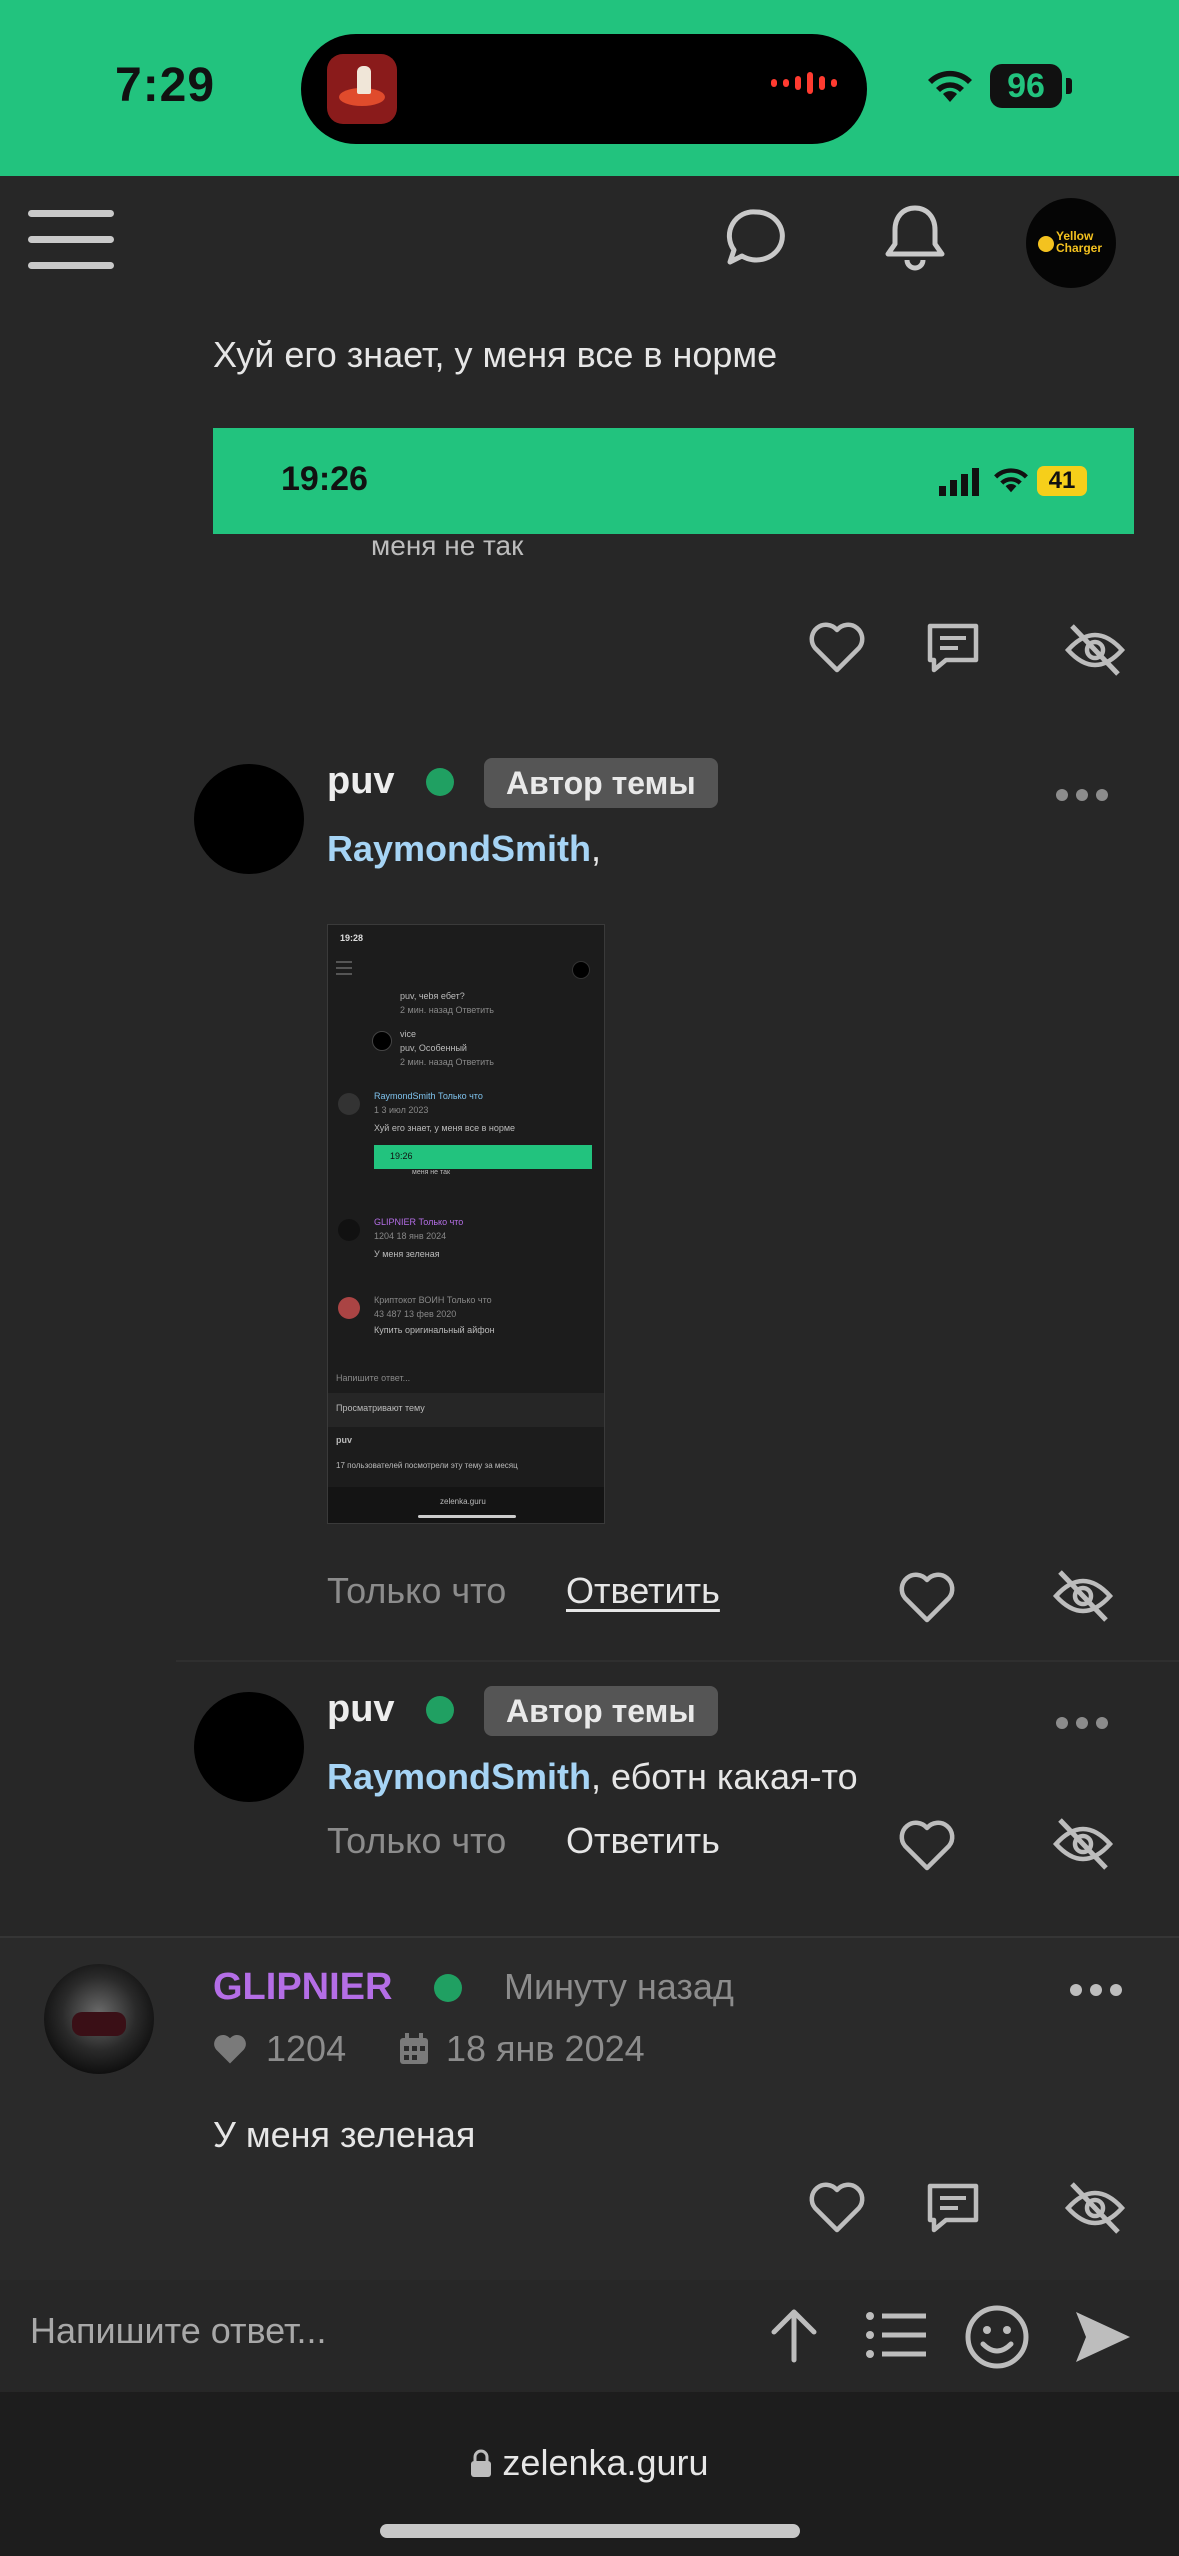 This screenshot has width=1179, height=2556. Describe the element at coordinates (414, 2048) in the screenshot. I see `calendar-icon` at that location.